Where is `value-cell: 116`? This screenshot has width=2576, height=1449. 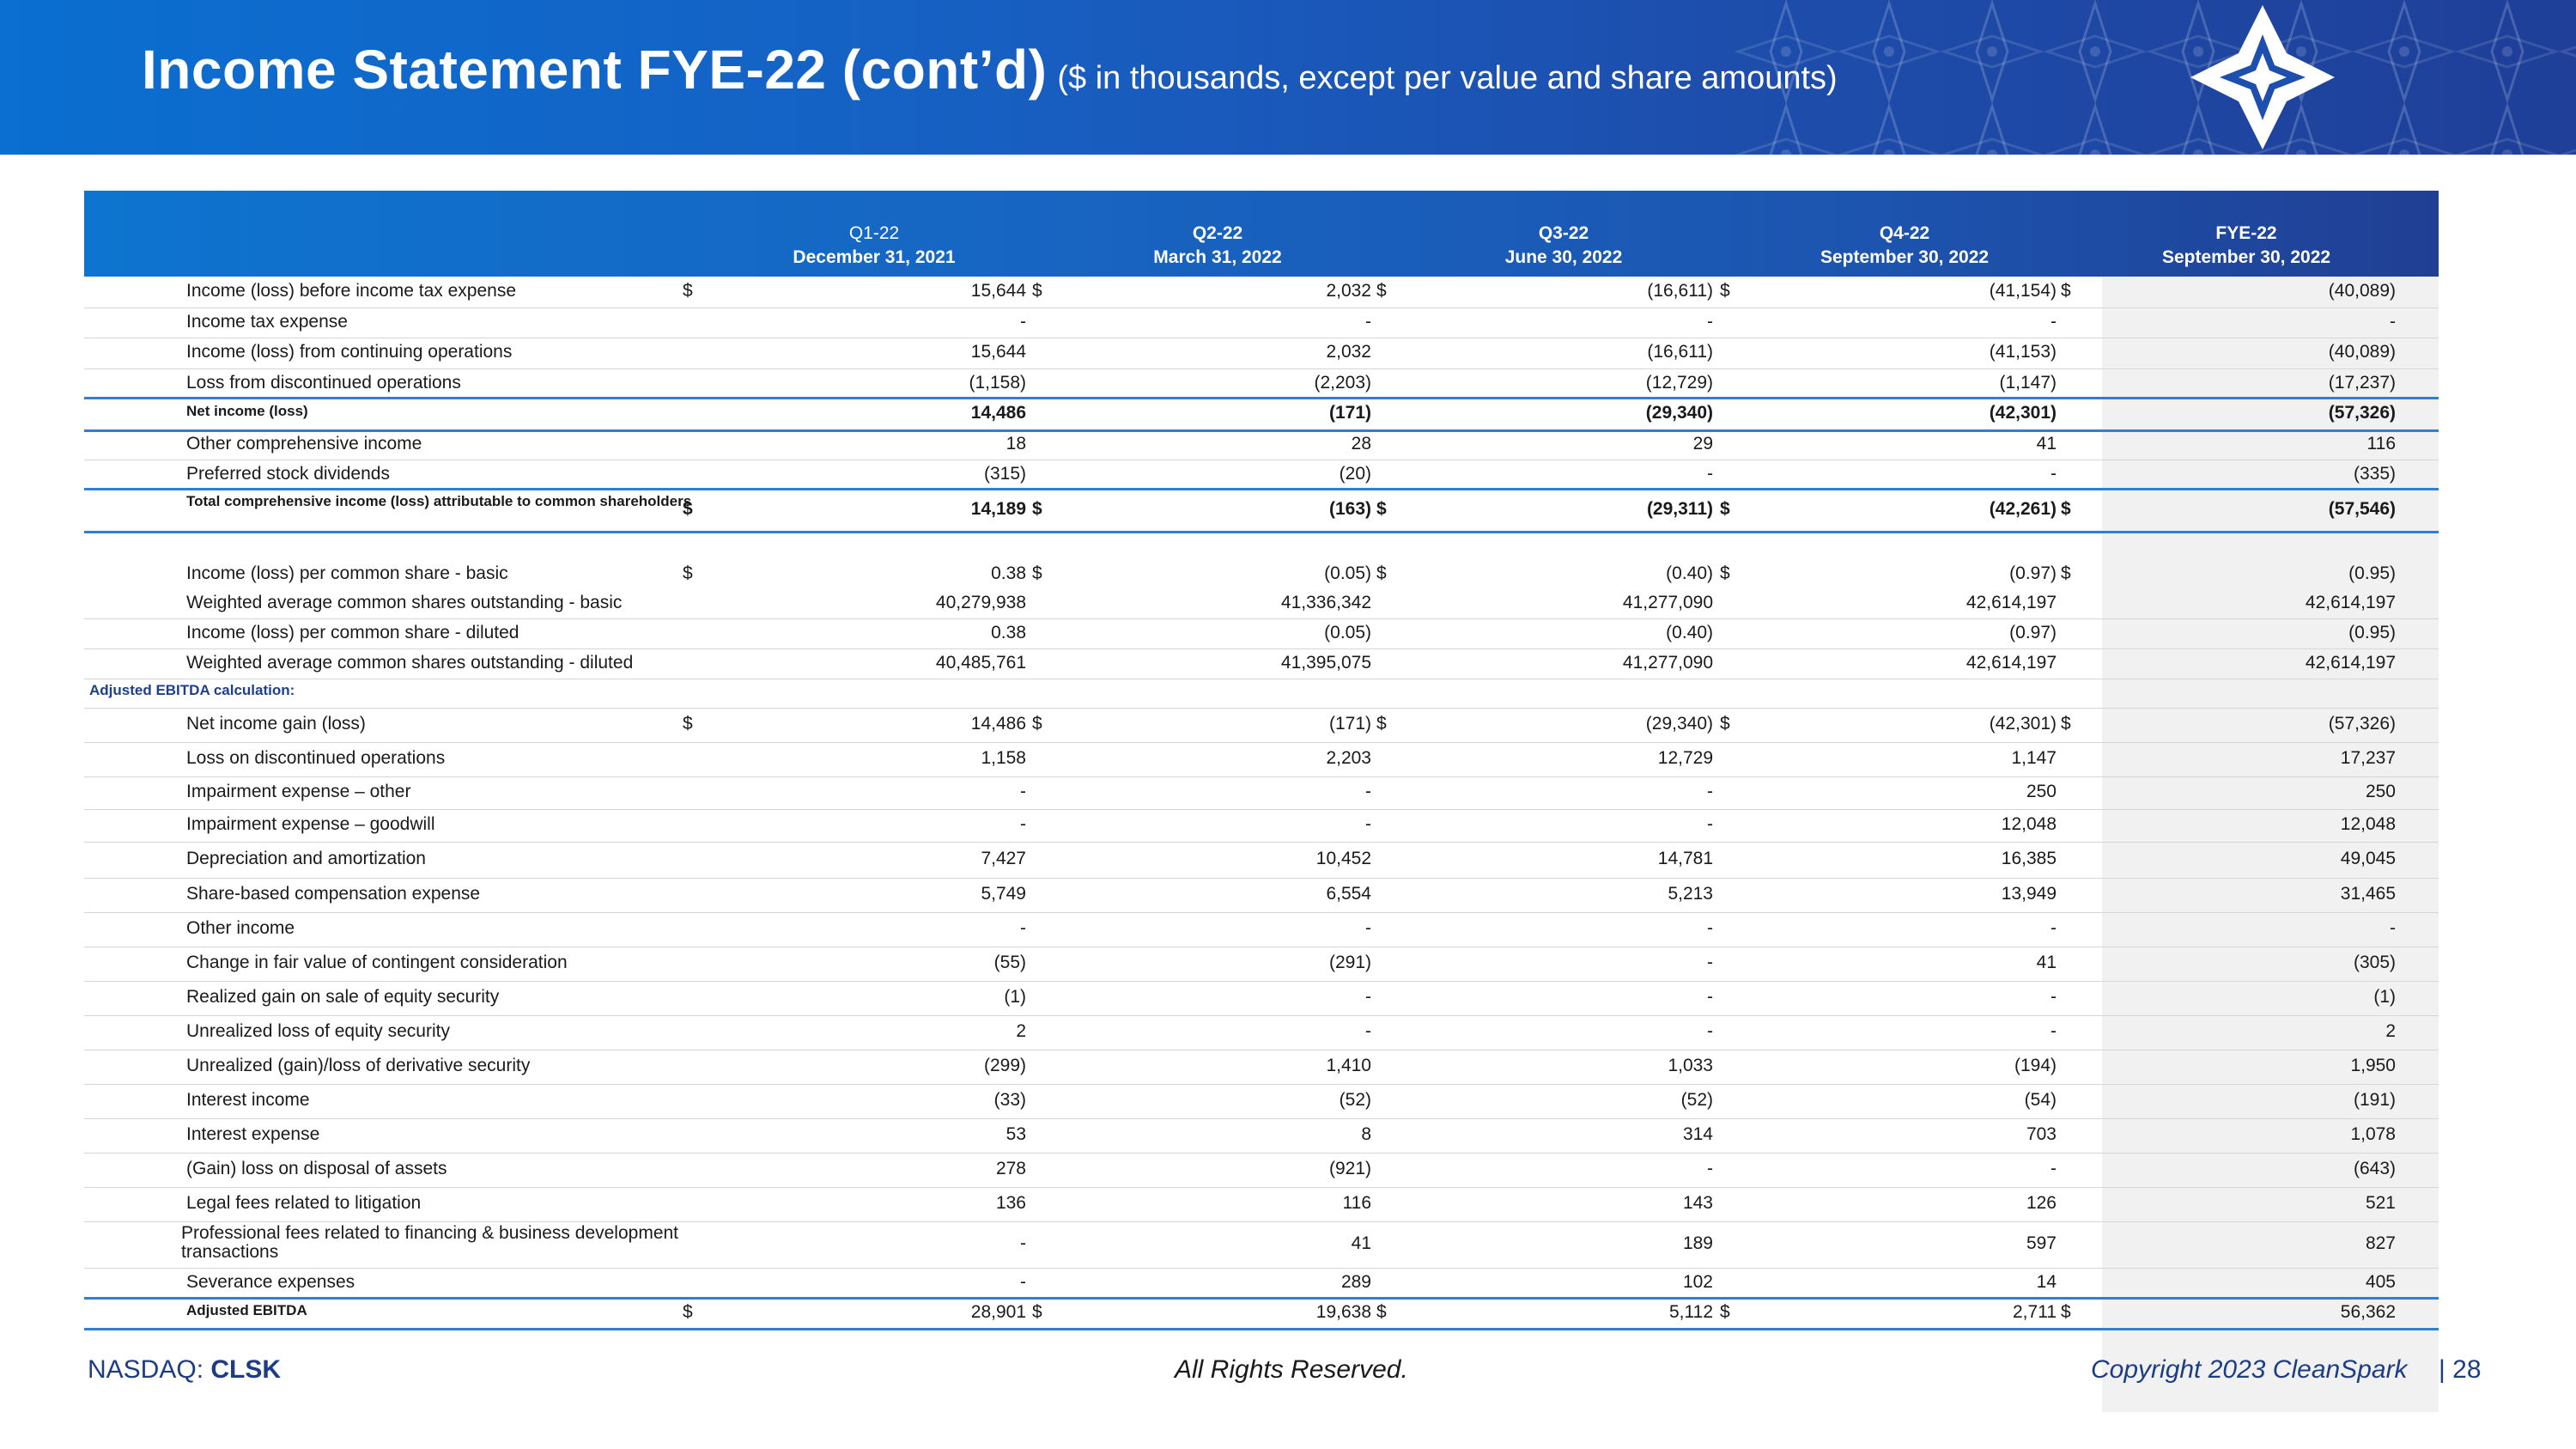 value-cell: 116 is located at coordinates (2381, 444).